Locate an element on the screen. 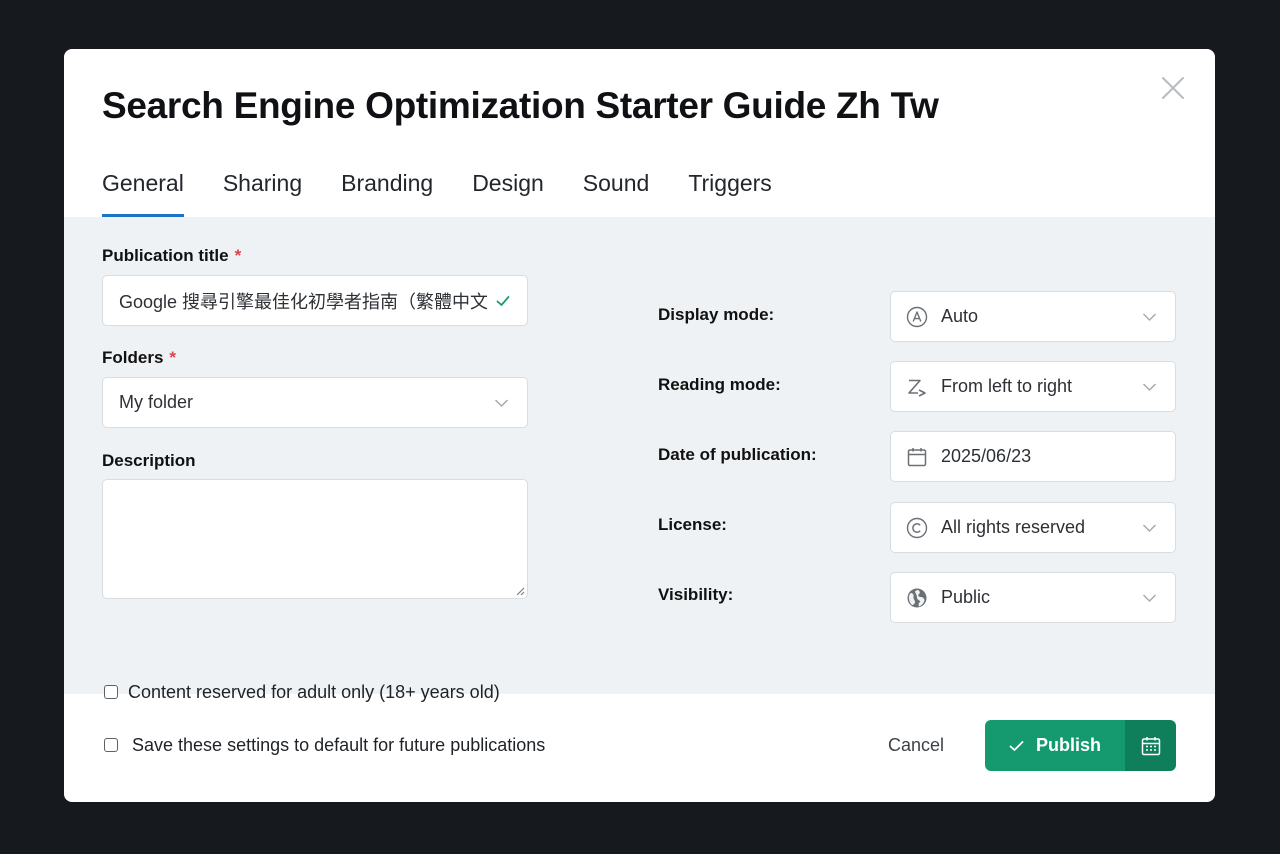 Image resolution: width=1280 pixels, height=854 pixels. tab-sound: Sound is located at coordinates (616, 192).